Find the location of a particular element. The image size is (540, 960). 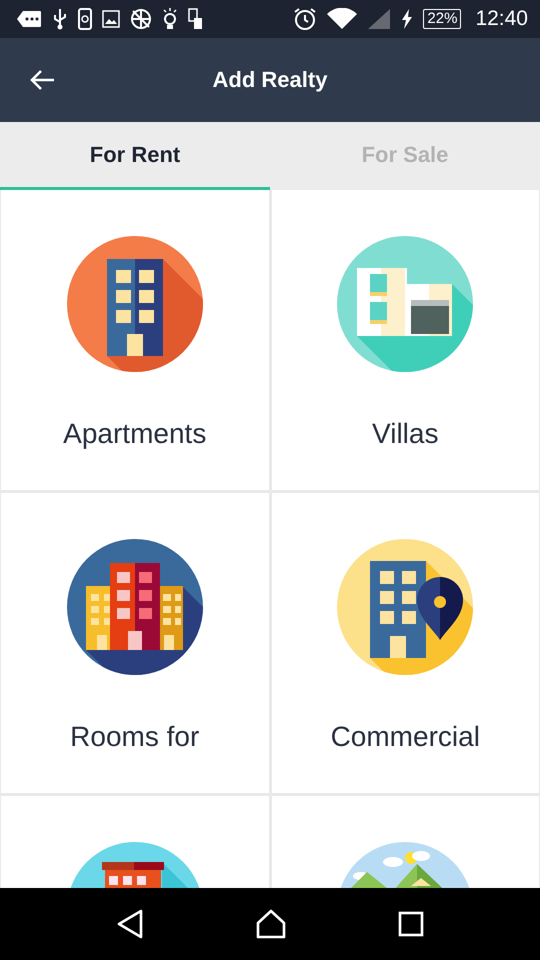

home-button is located at coordinates (271, 924).